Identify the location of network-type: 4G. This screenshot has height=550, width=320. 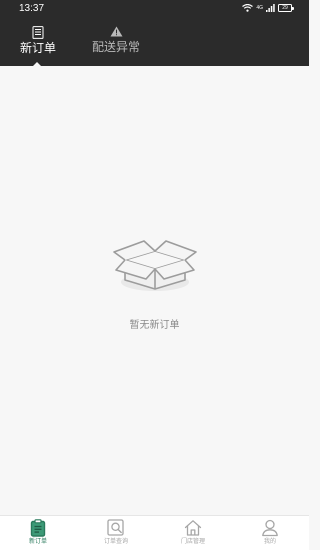
(259, 8).